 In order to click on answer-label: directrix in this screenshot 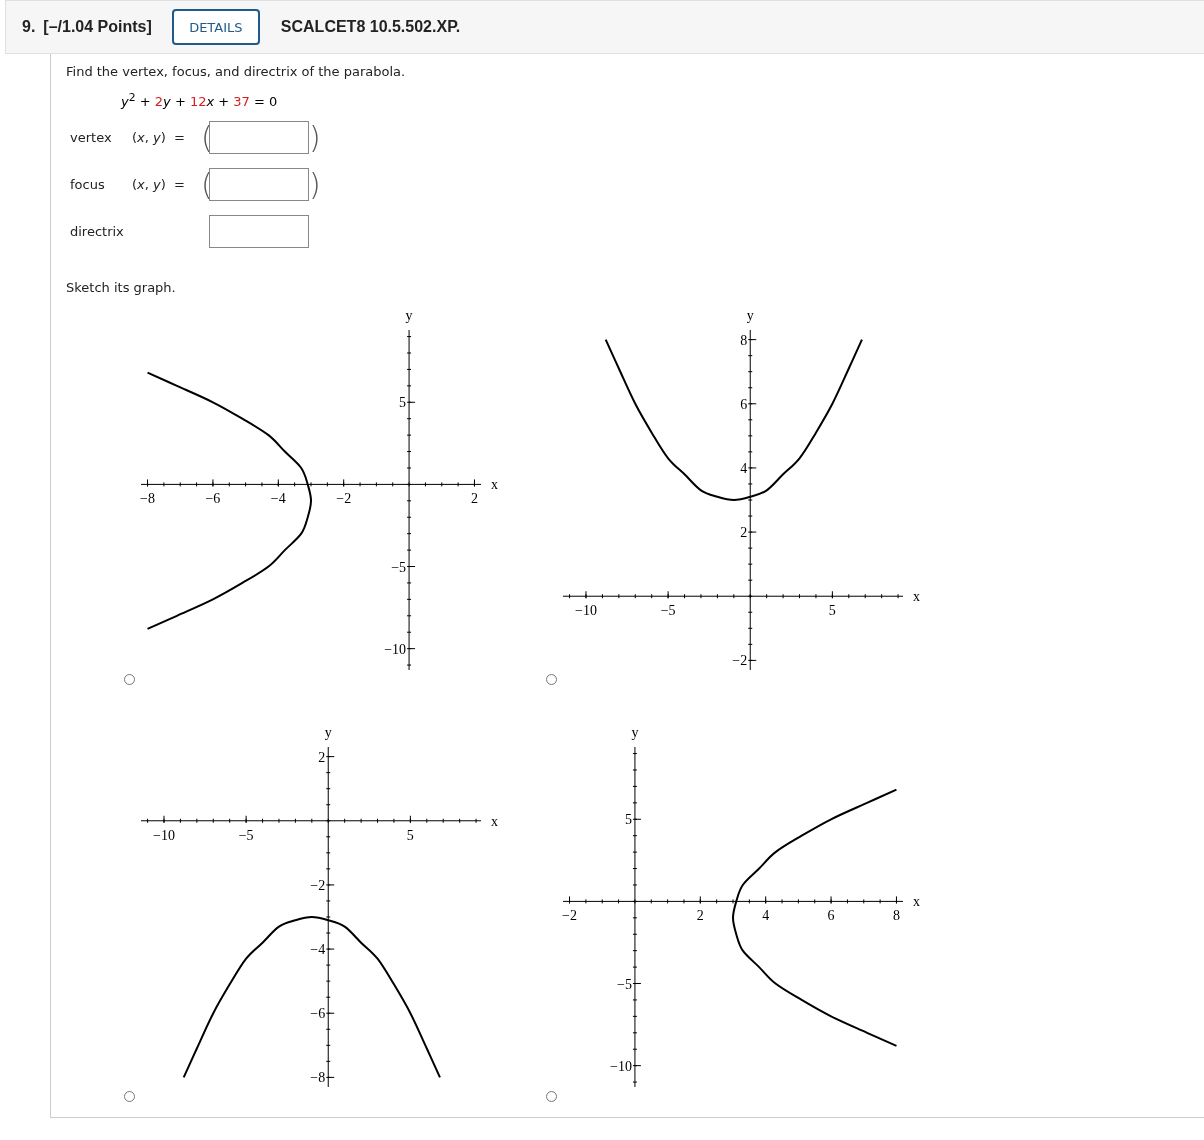, I will do `click(97, 232)`.